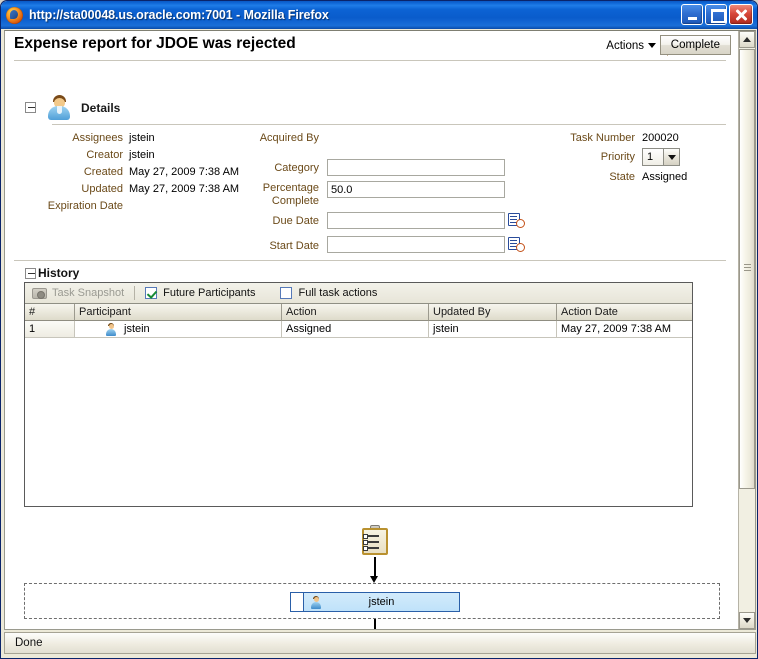 The image size is (758, 659). I want to click on future-participants-checkbox: Future Participants, so click(200, 293).